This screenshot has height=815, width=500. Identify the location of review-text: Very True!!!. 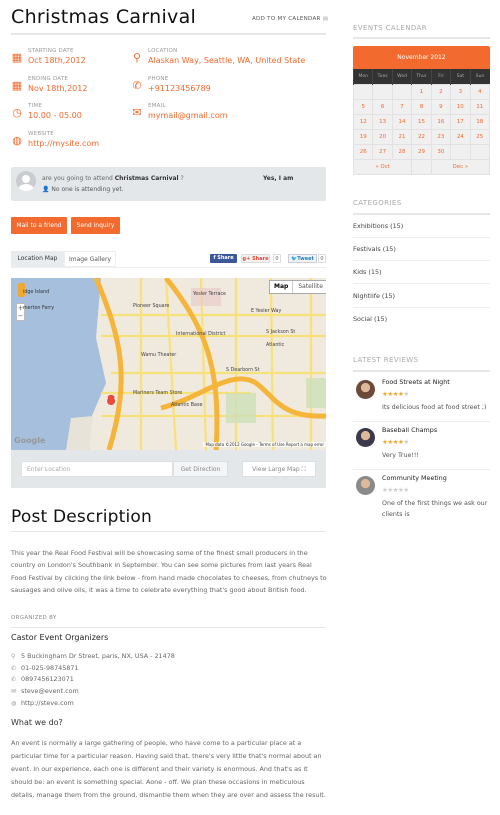
(400, 455).